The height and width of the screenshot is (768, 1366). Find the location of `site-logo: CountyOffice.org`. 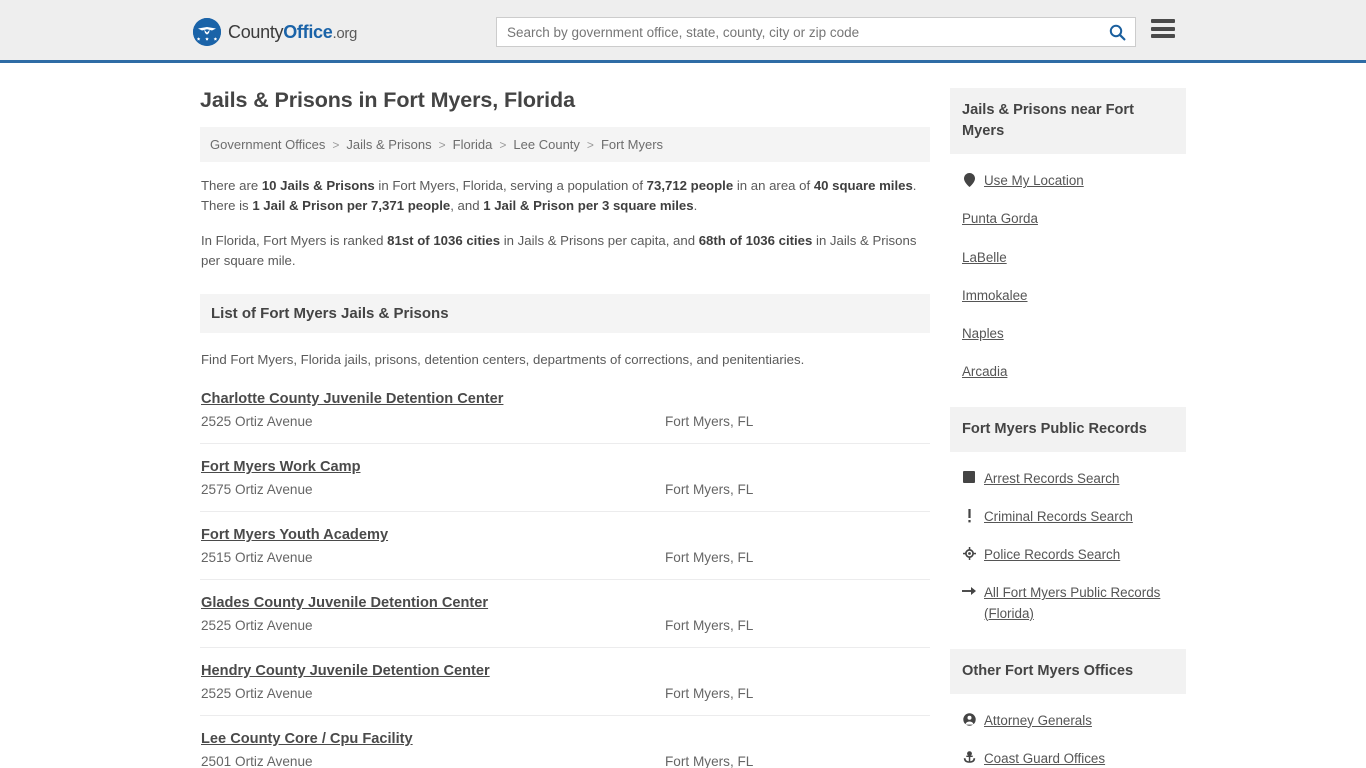

site-logo: CountyOffice.org is located at coordinates (275, 32).